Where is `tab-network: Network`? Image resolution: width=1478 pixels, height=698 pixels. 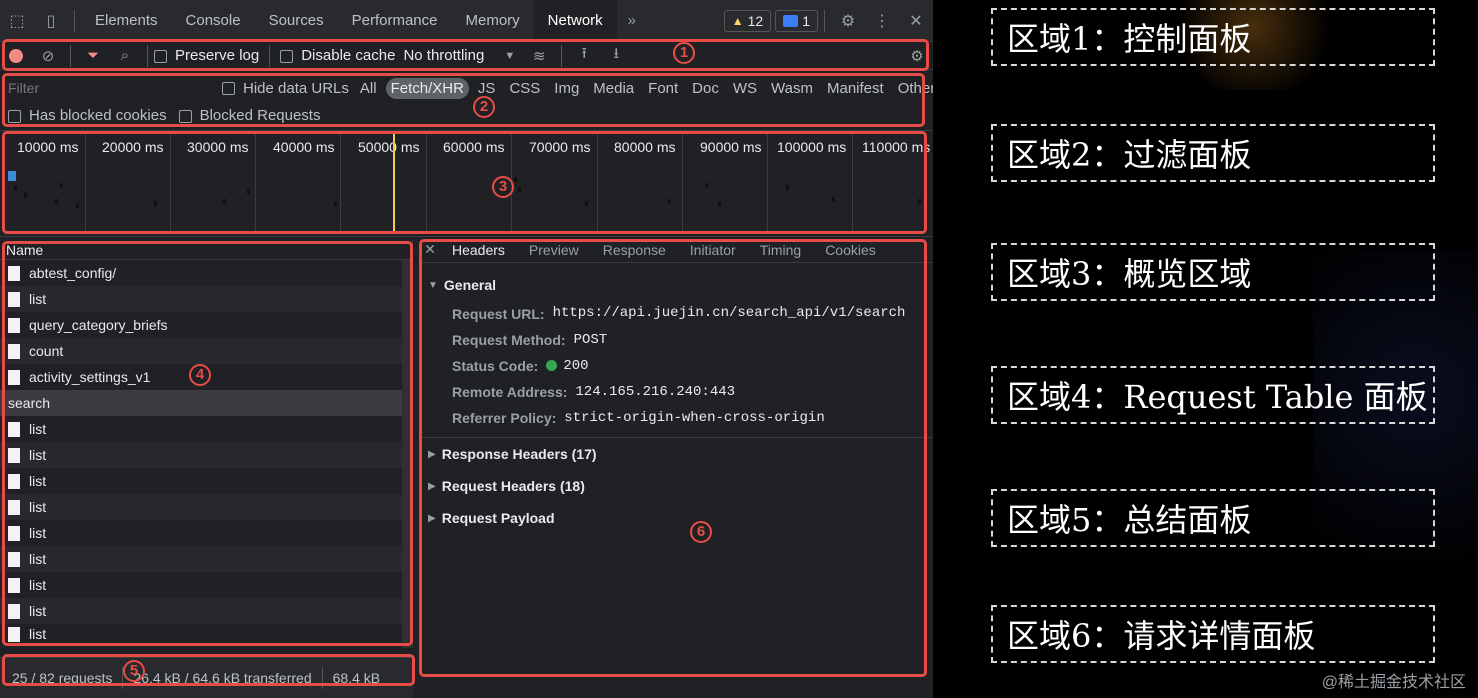 tab-network: Network is located at coordinates (575, 21).